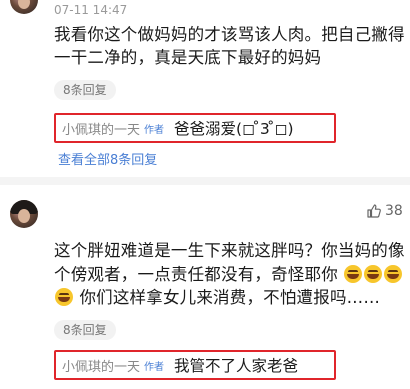 The image size is (410, 389). I want to click on comment-text-line: 一干二净的，真是天底下最好的妈妈, so click(188, 57).